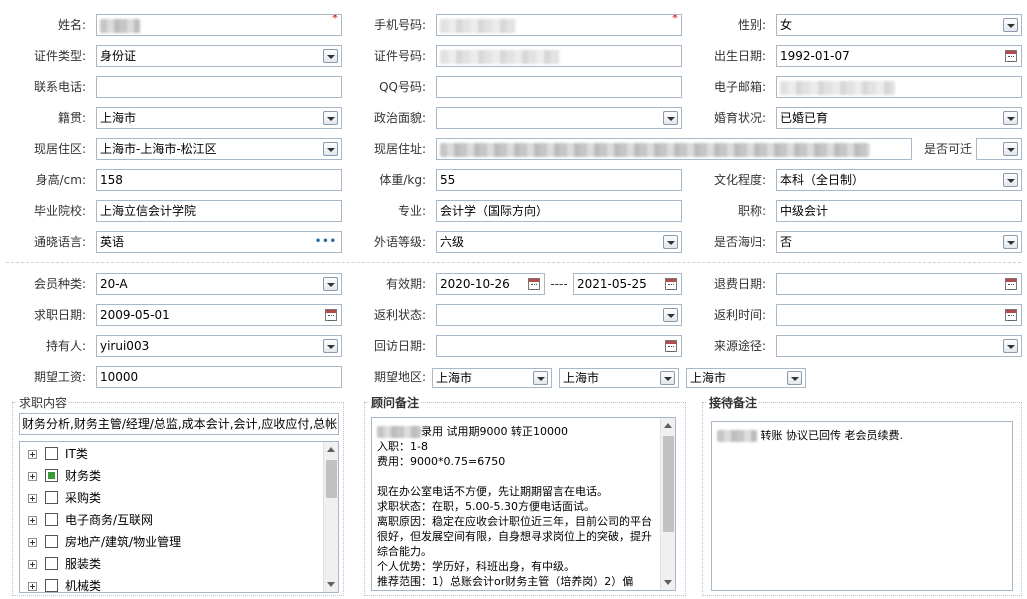  I want to click on language-field: 英语 •••, so click(219, 242).